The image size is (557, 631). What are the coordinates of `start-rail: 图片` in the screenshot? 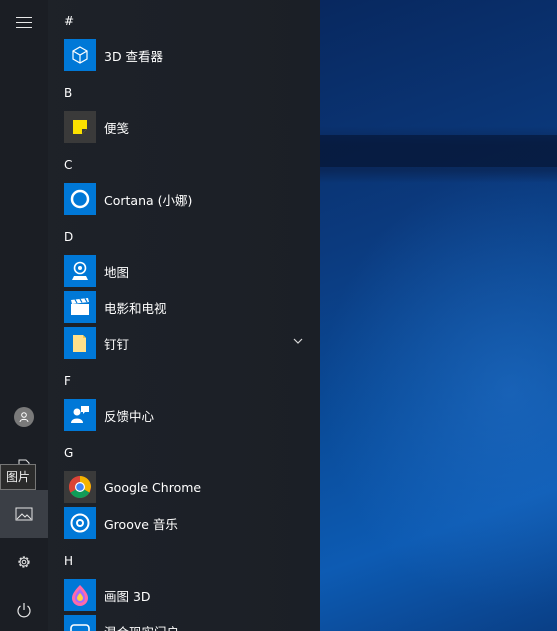 It's located at (24, 315).